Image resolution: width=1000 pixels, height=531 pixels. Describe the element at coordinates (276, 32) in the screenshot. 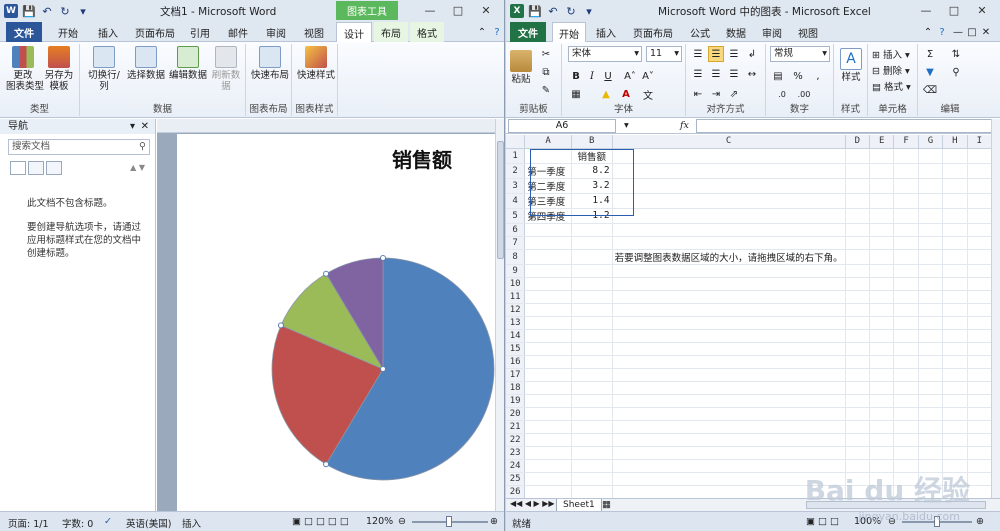

I see `tab-review: 审阅` at that location.